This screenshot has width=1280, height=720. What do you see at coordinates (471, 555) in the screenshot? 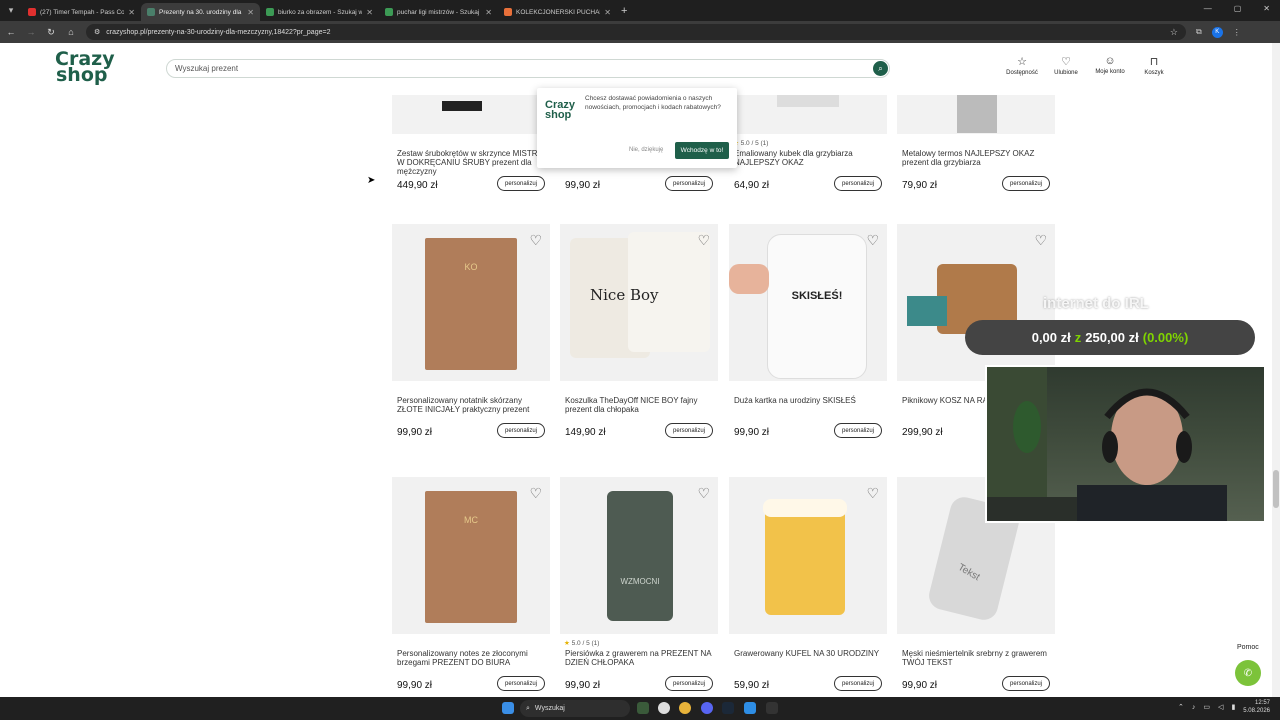
I see `product-image: MC ♡` at bounding box center [471, 555].